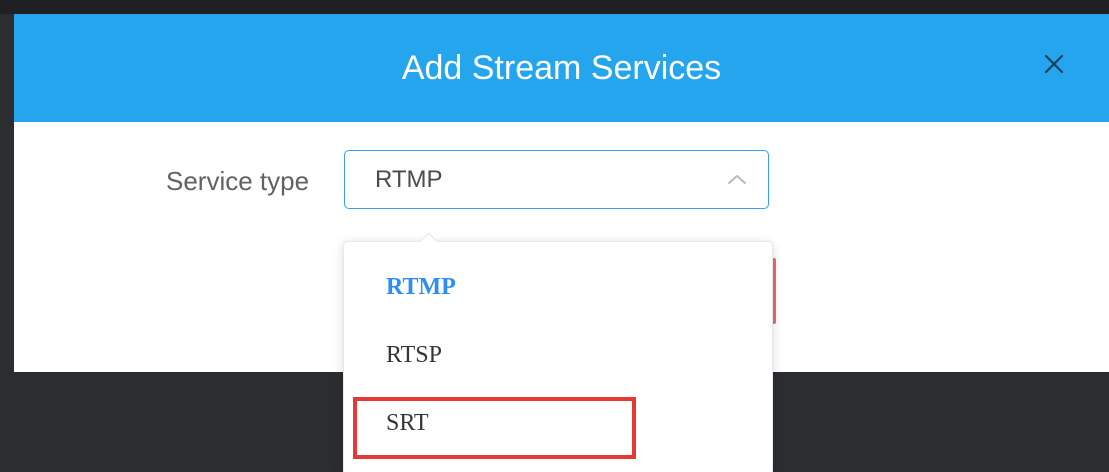 Image resolution: width=1109 pixels, height=472 pixels. What do you see at coordinates (238, 181) in the screenshot?
I see `service-type-label: Service type` at bounding box center [238, 181].